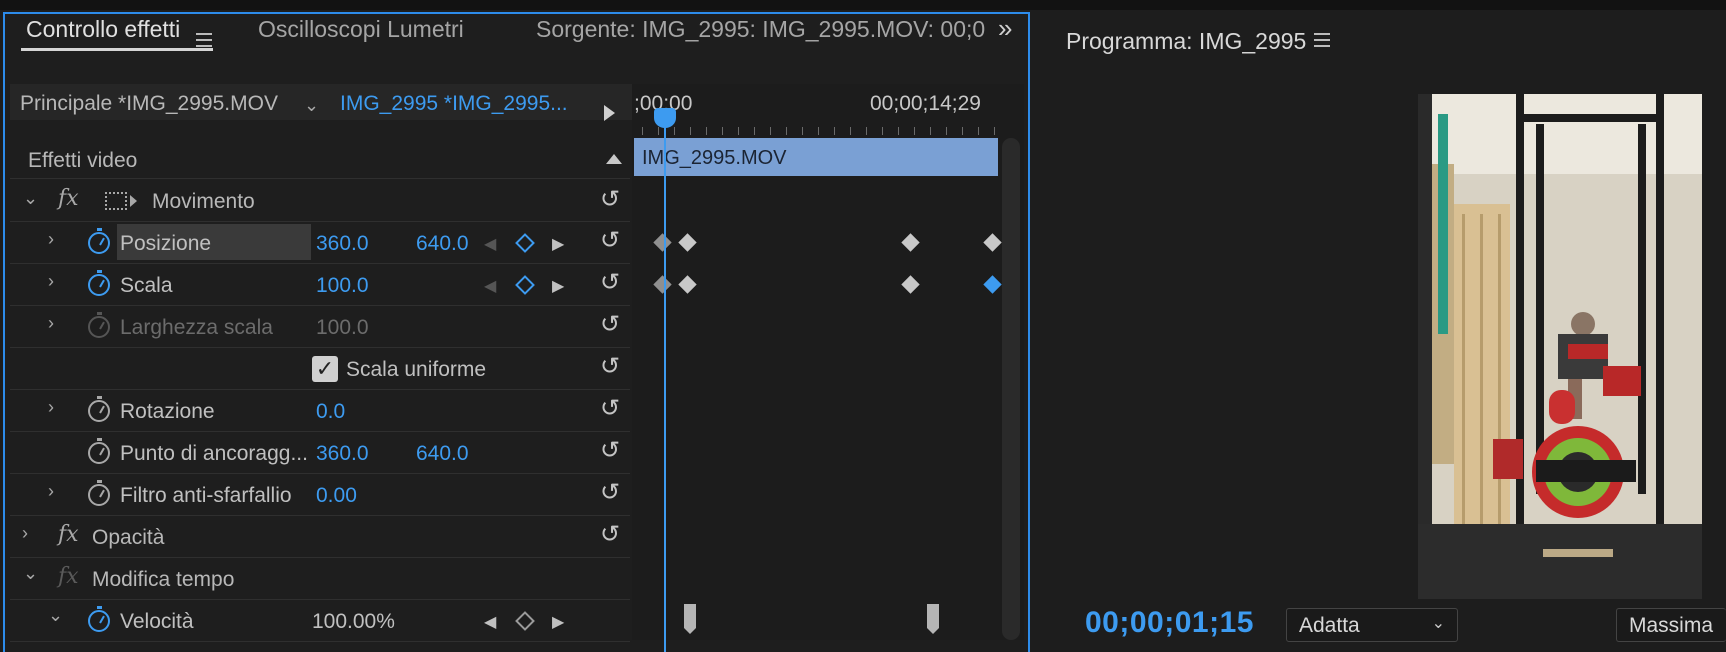 This screenshot has width=1726, height=652. I want to click on video-frame-image, so click(1560, 346).